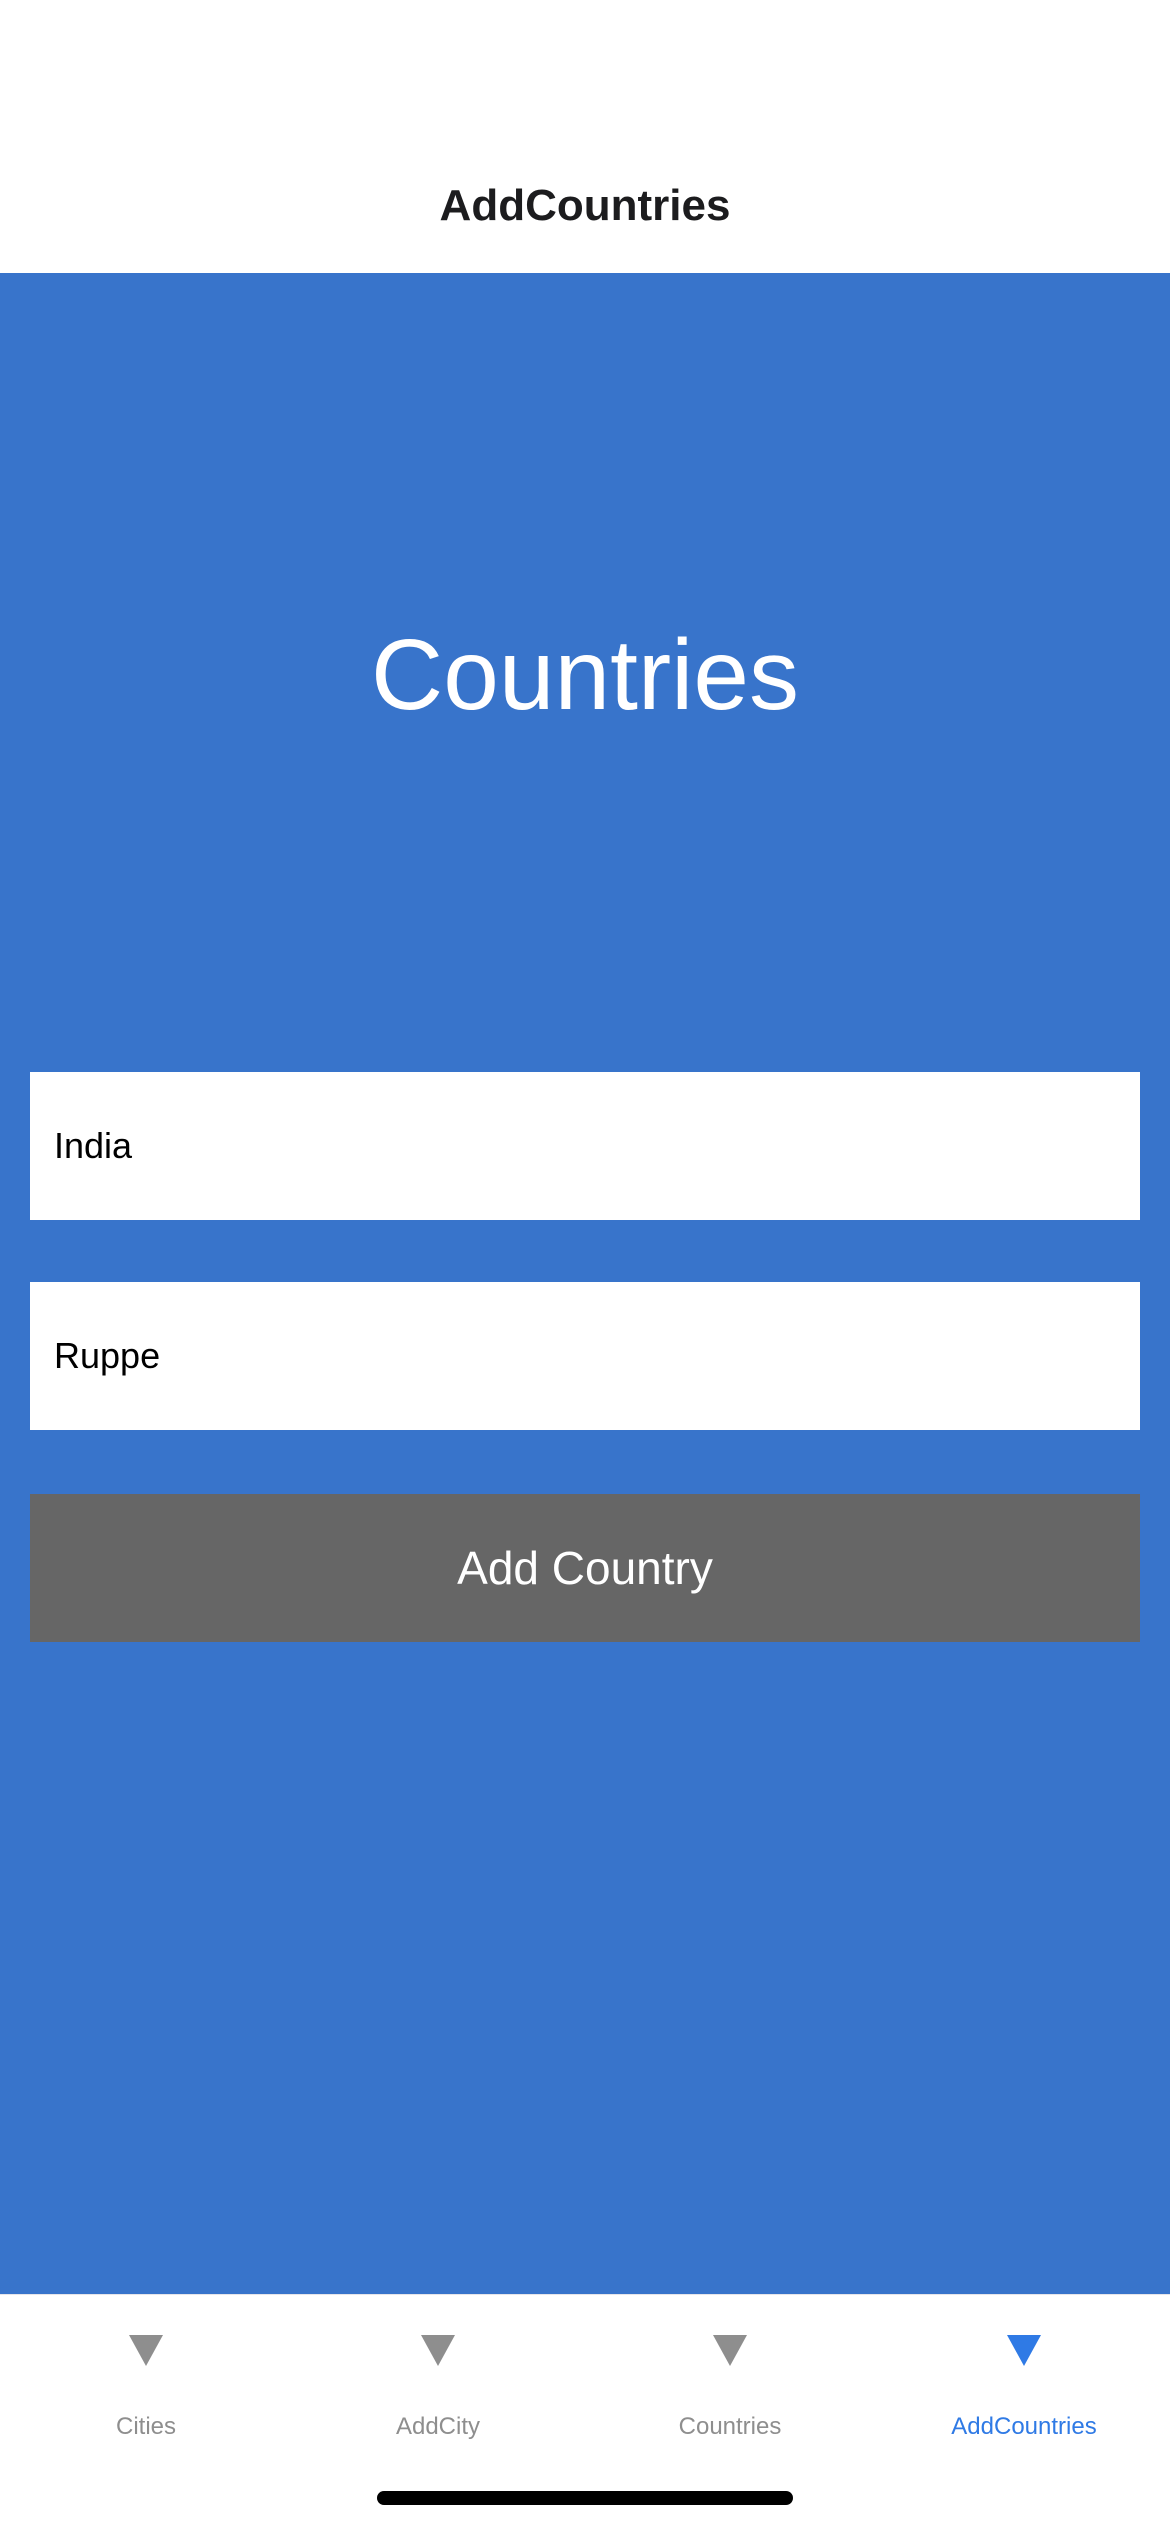 This screenshot has height=2532, width=1170. Describe the element at coordinates (585, 675) in the screenshot. I see `countries-title: Countries` at that location.